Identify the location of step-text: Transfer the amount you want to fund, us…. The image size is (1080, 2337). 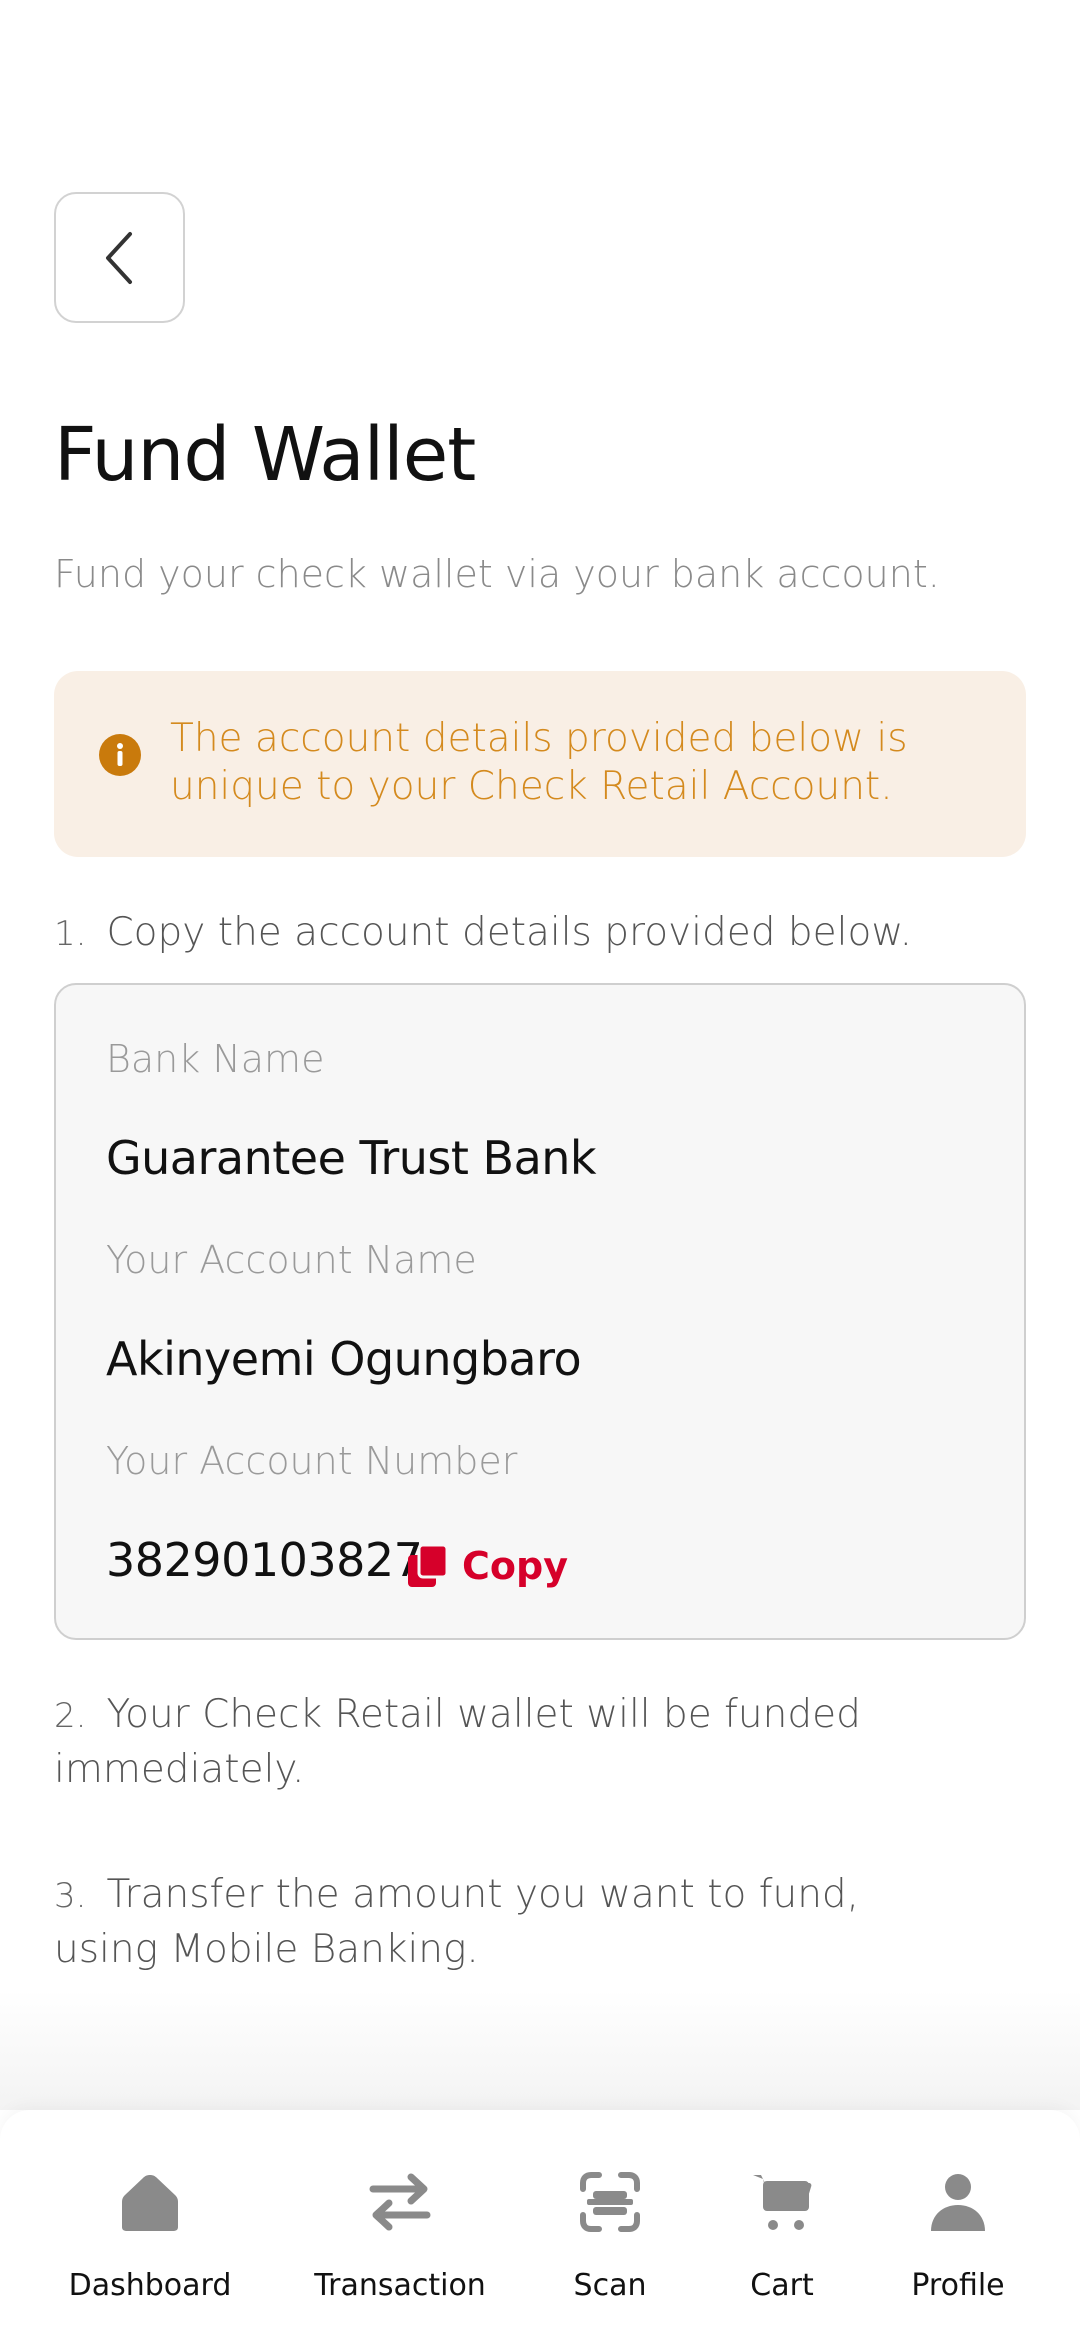
(457, 1922).